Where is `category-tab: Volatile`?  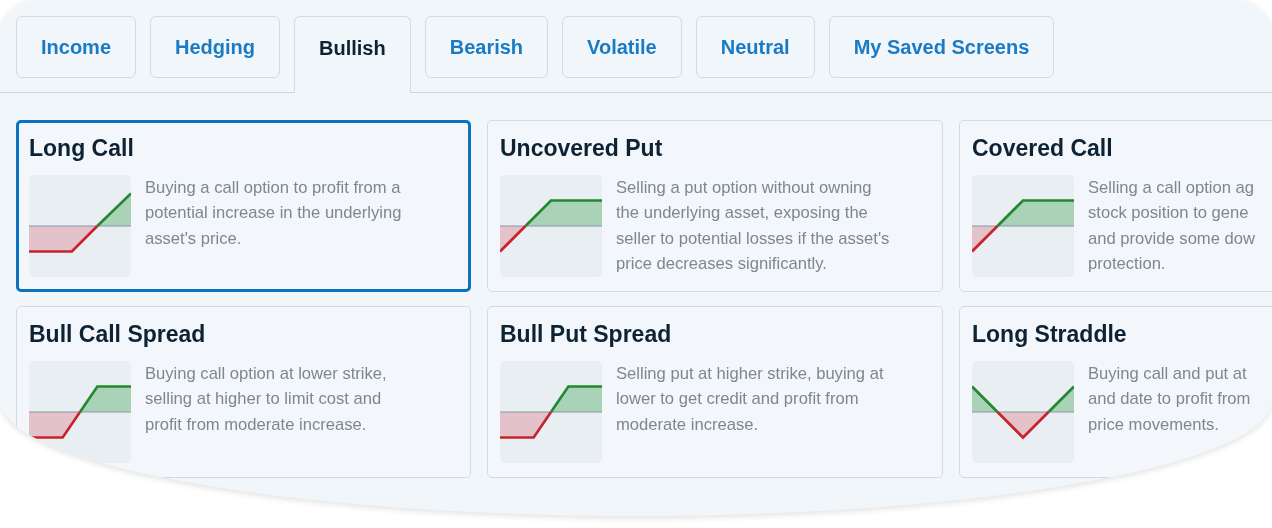 category-tab: Volatile is located at coordinates (622, 47).